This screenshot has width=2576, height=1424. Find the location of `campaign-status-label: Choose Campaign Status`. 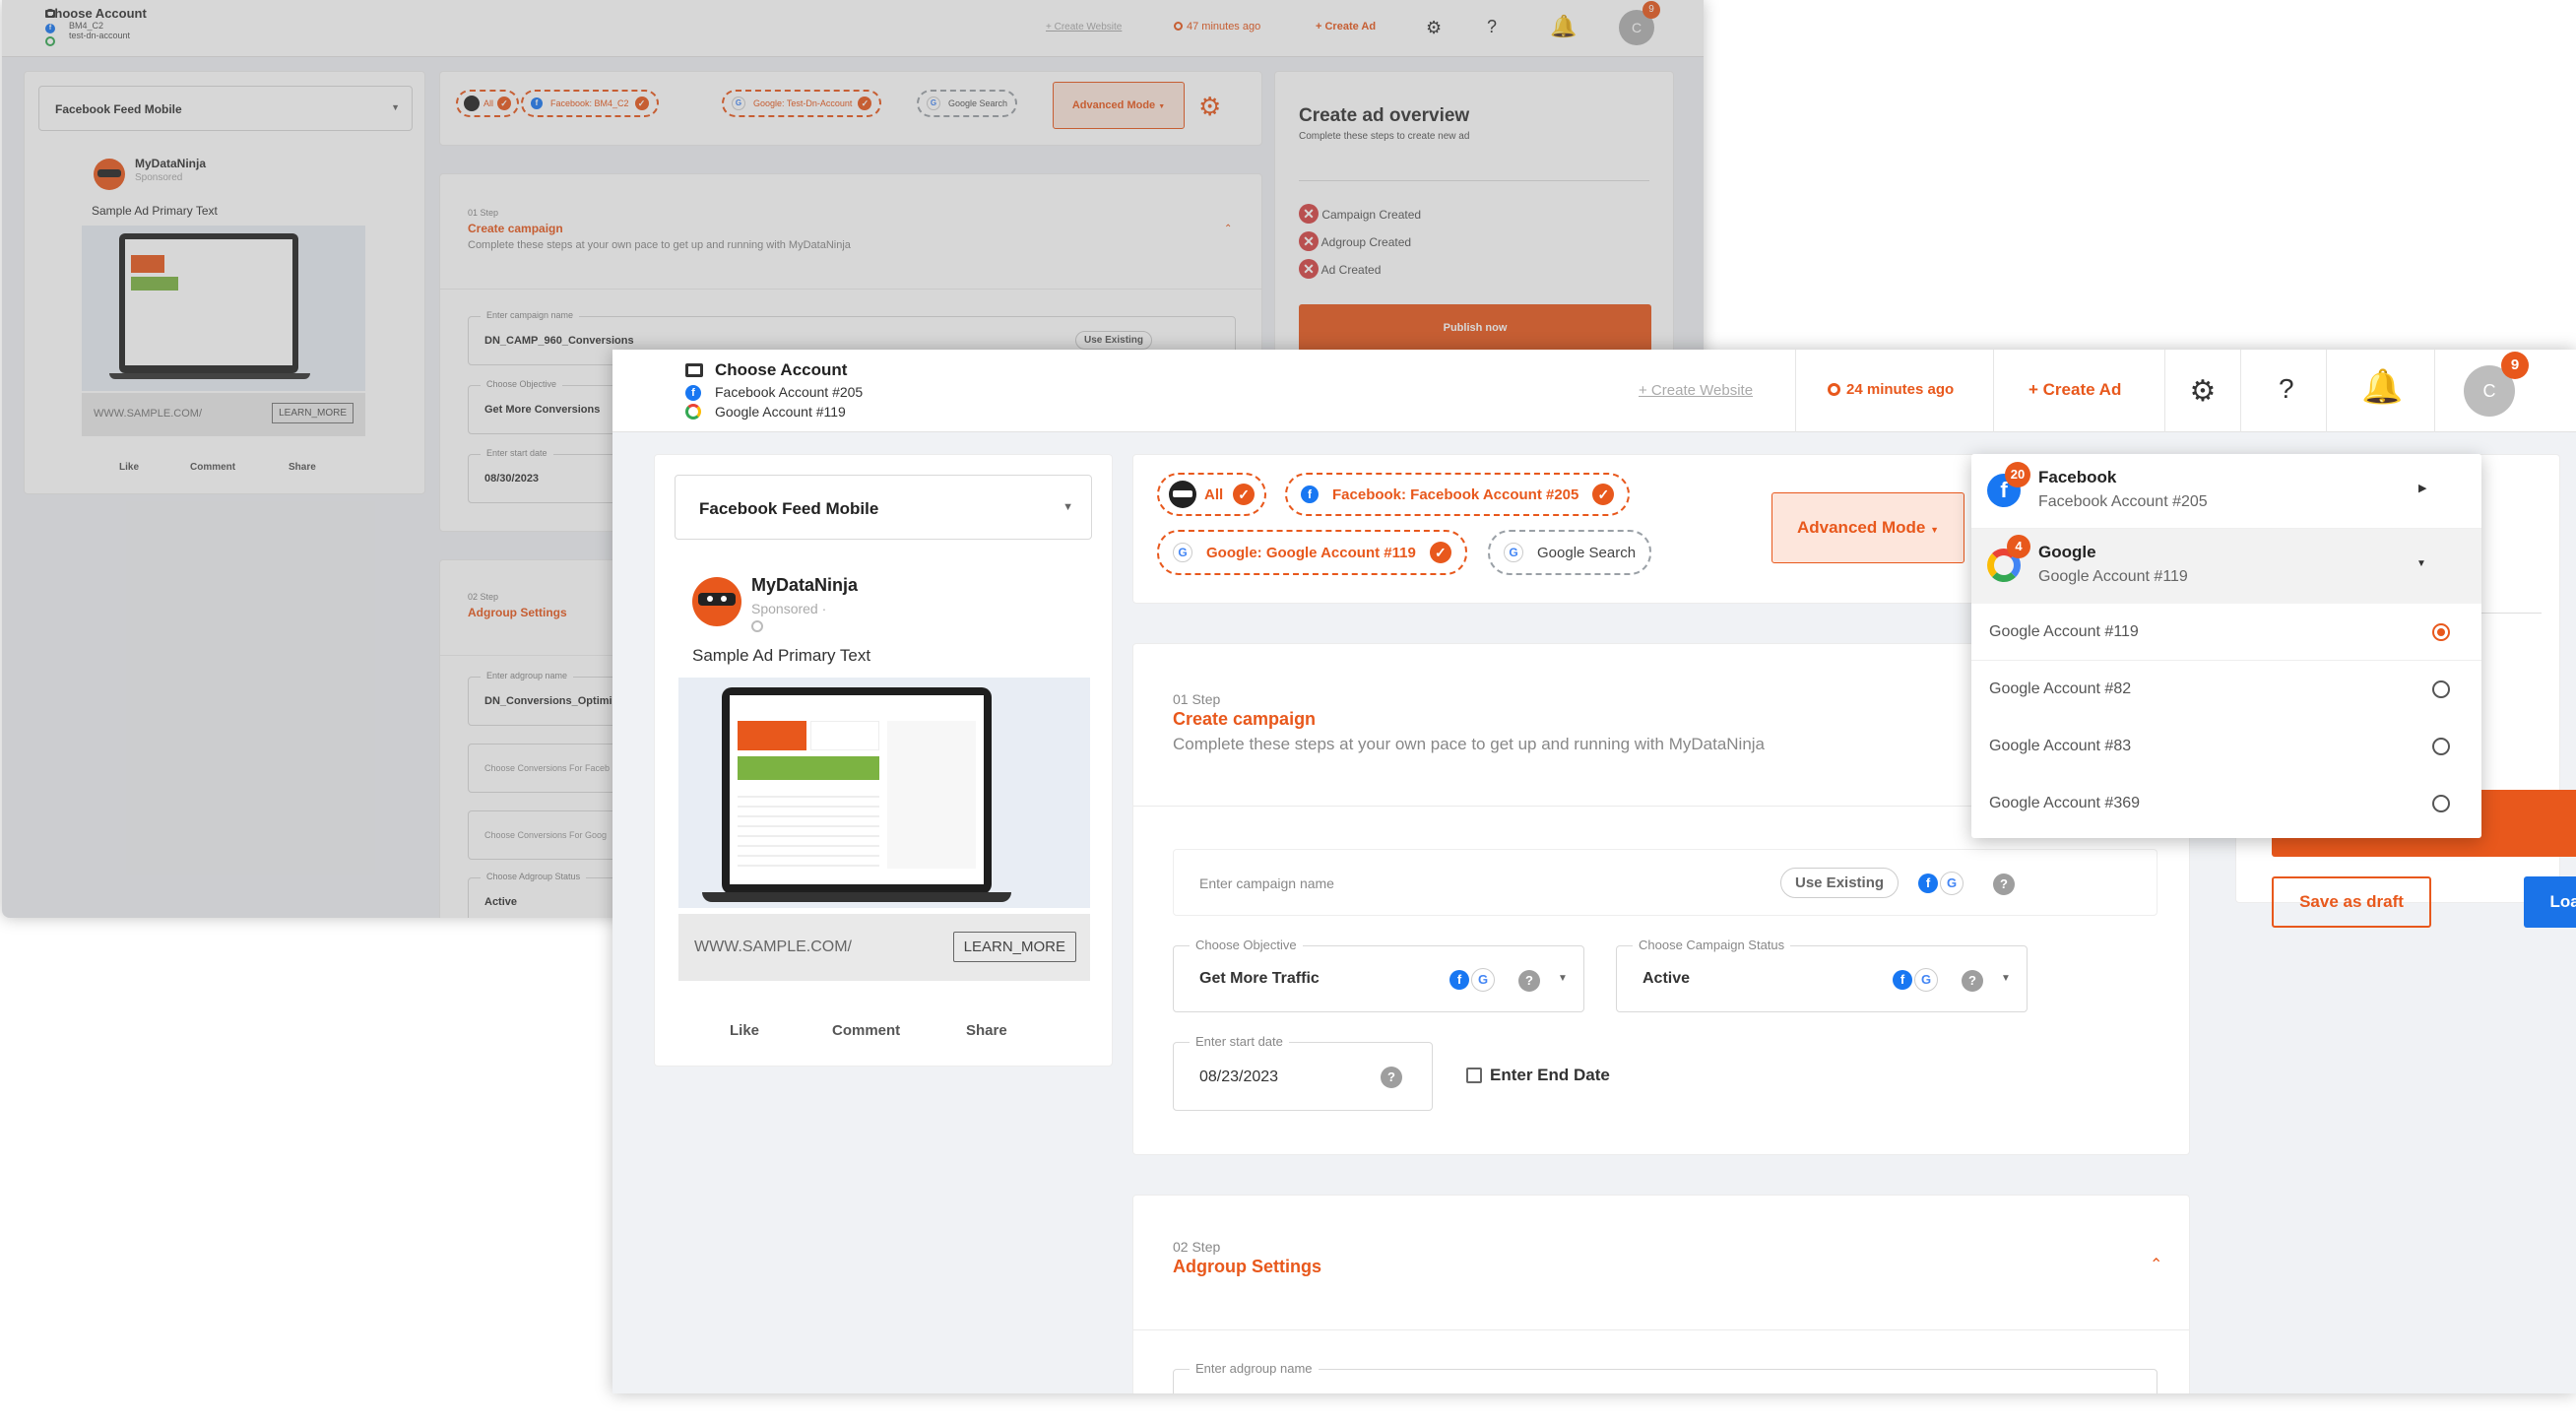

campaign-status-label: Choose Campaign Status is located at coordinates (1712, 945).